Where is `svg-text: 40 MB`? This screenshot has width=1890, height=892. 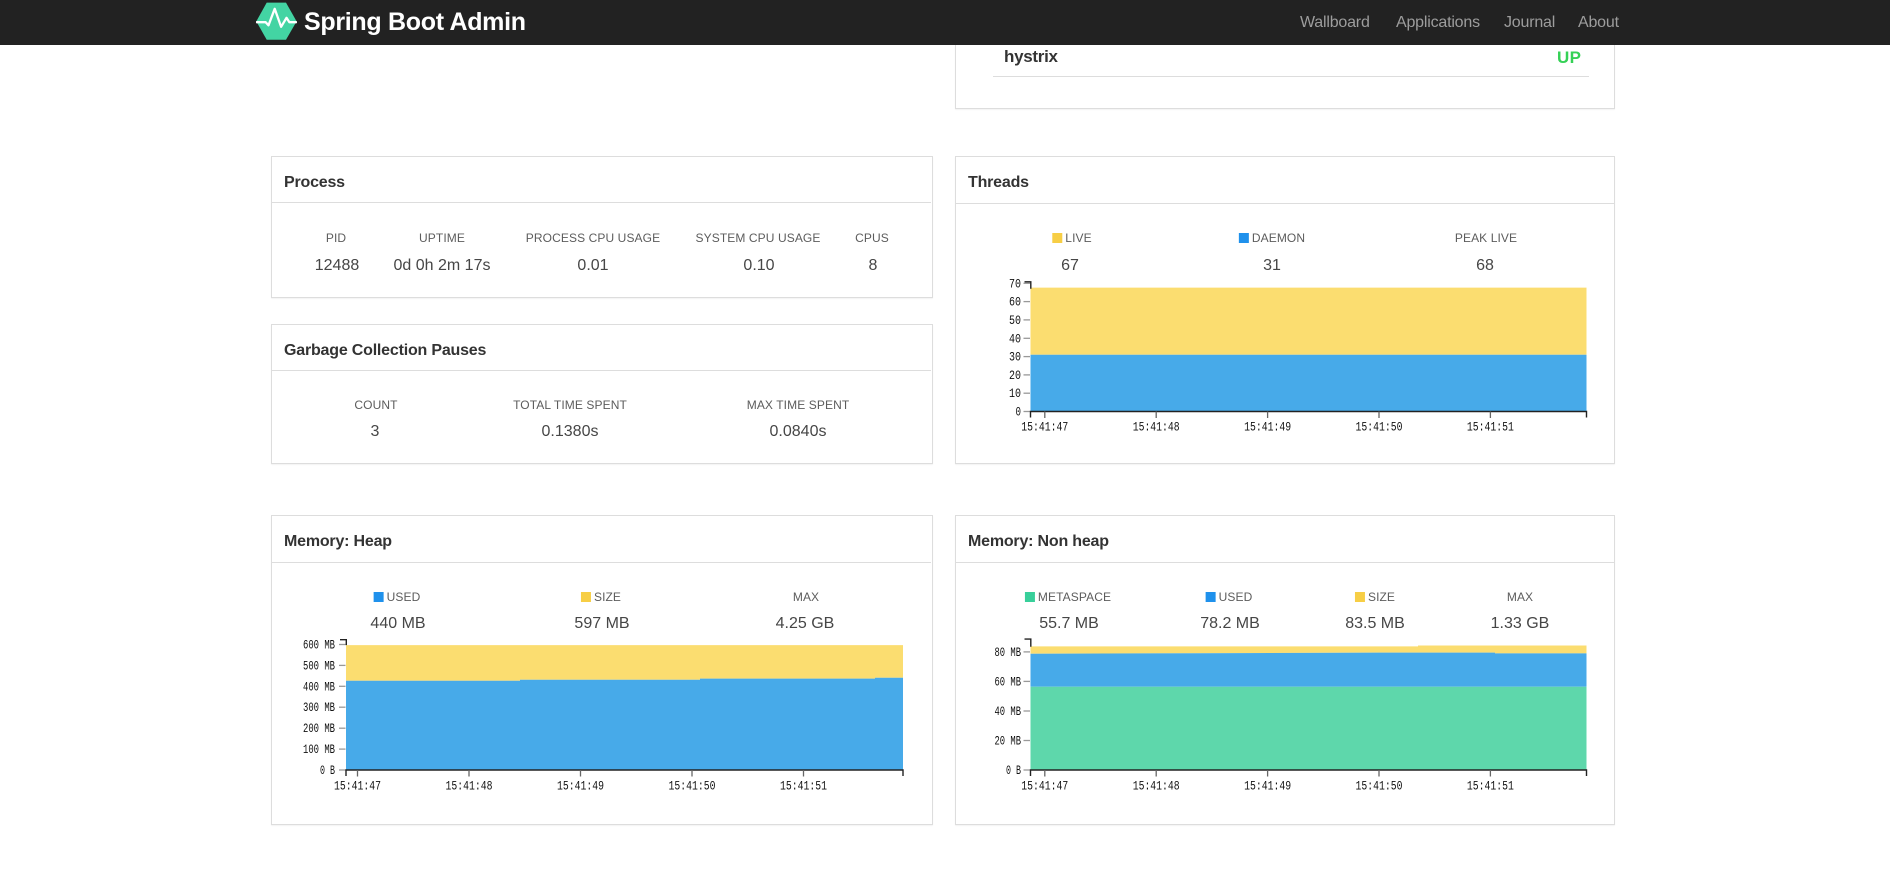 svg-text: 40 MB is located at coordinates (1008, 711).